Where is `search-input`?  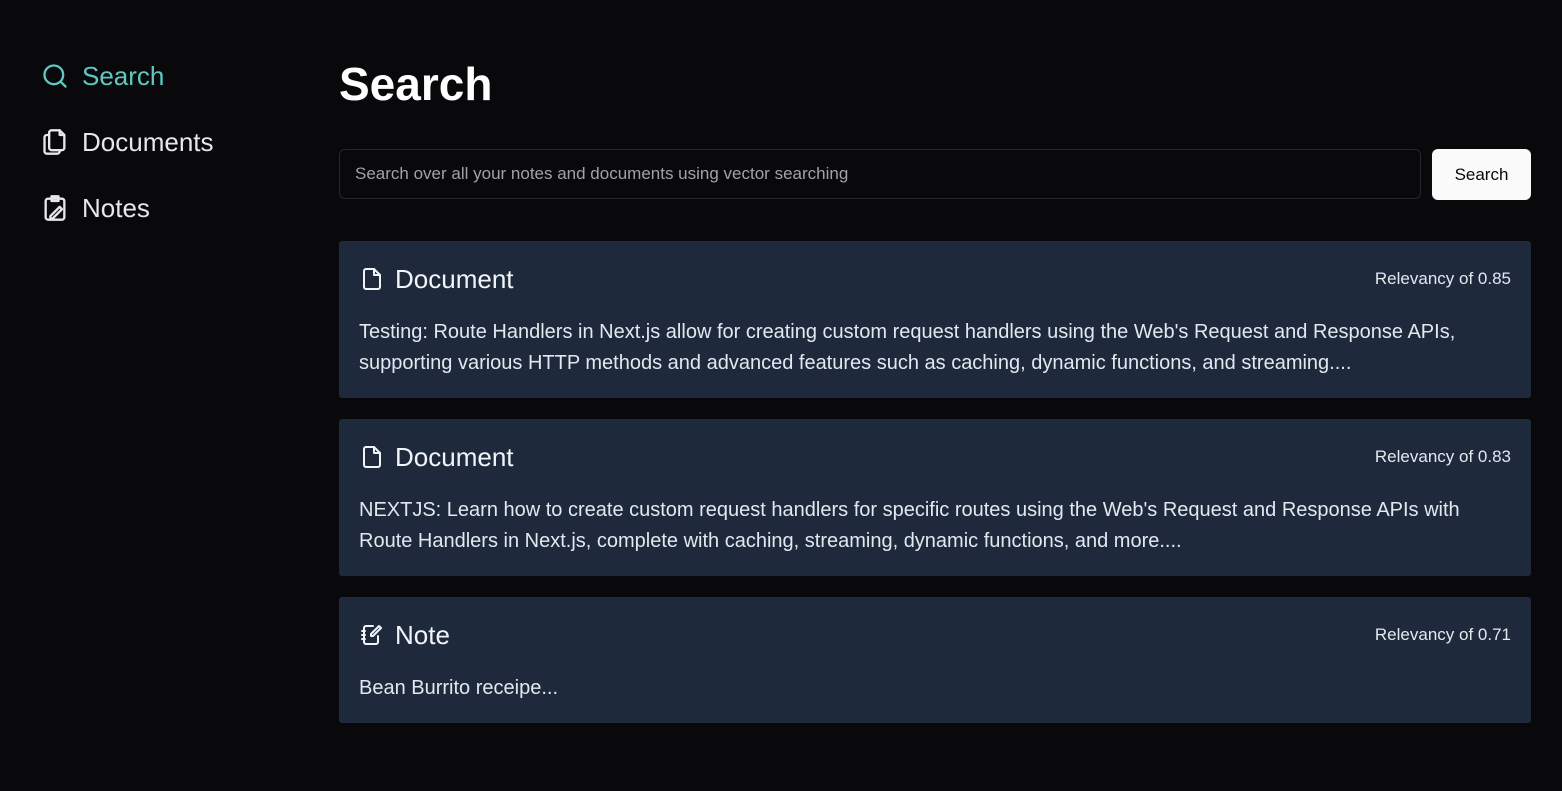 search-input is located at coordinates (880, 174).